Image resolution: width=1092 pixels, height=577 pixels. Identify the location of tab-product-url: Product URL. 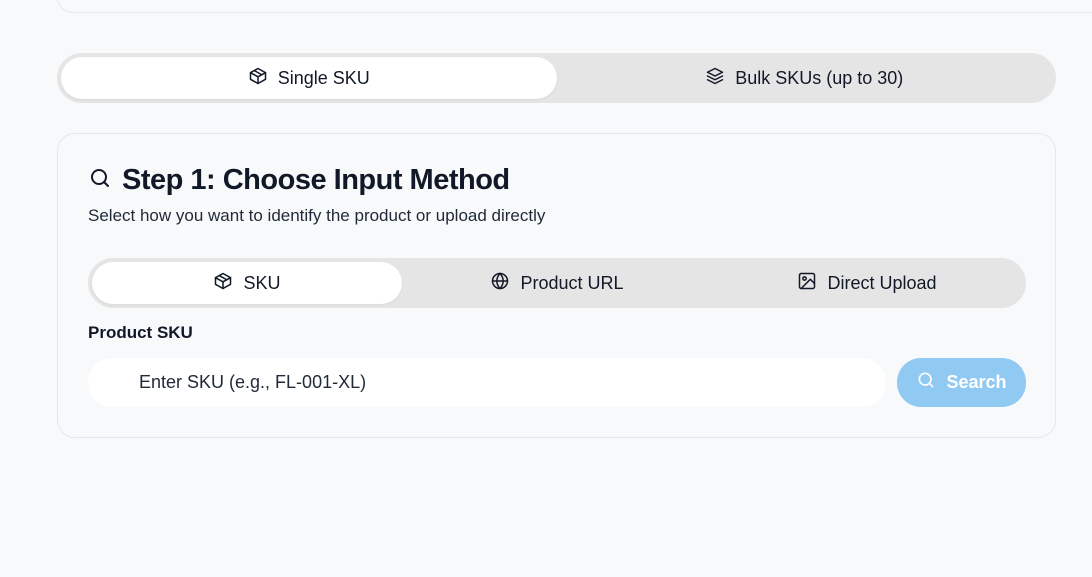
(557, 283).